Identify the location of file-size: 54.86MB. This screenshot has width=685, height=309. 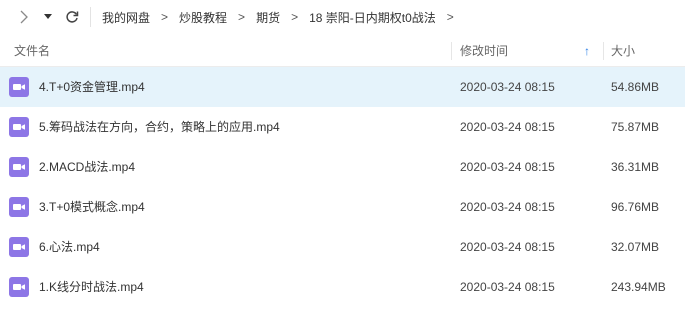
(635, 87).